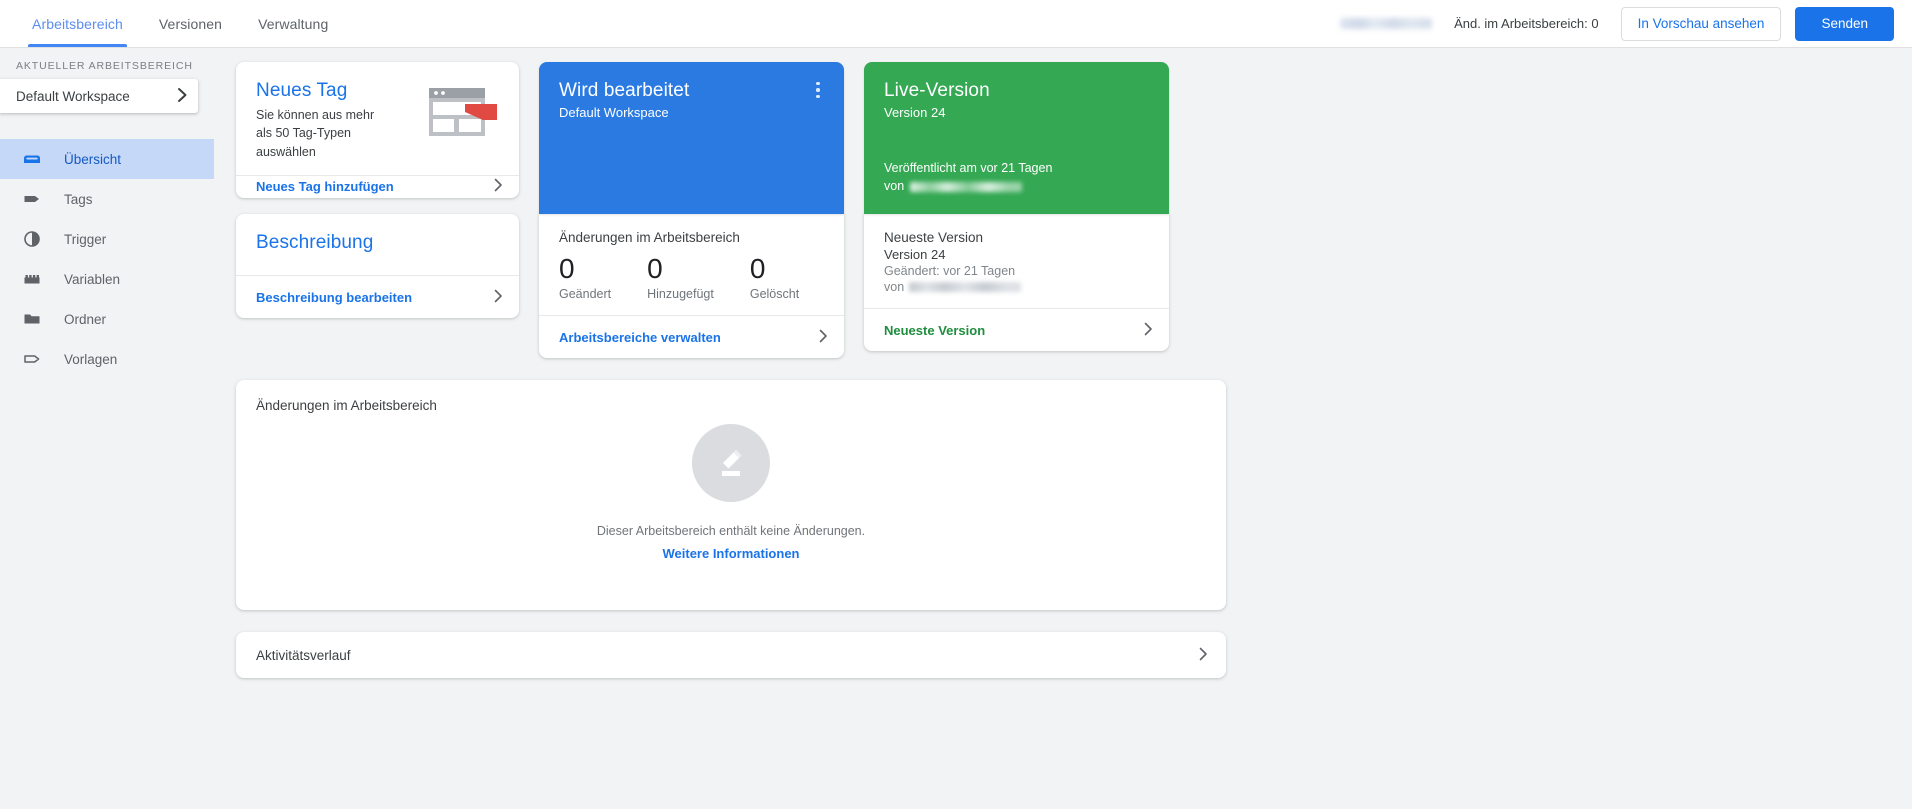 The height and width of the screenshot is (809, 1912). Describe the element at coordinates (937, 90) in the screenshot. I see `live-version-title: Live-Version` at that location.